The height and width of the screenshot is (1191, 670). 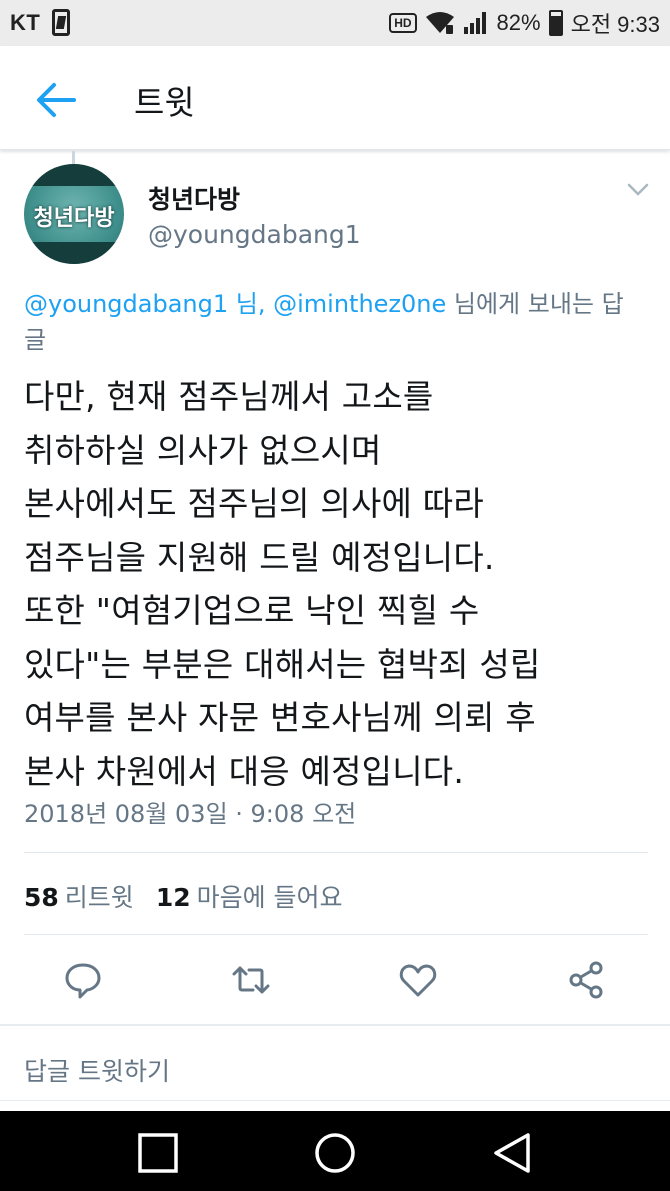 I want to click on like-stat: 12 마음에 들어요, so click(x=249, y=896).